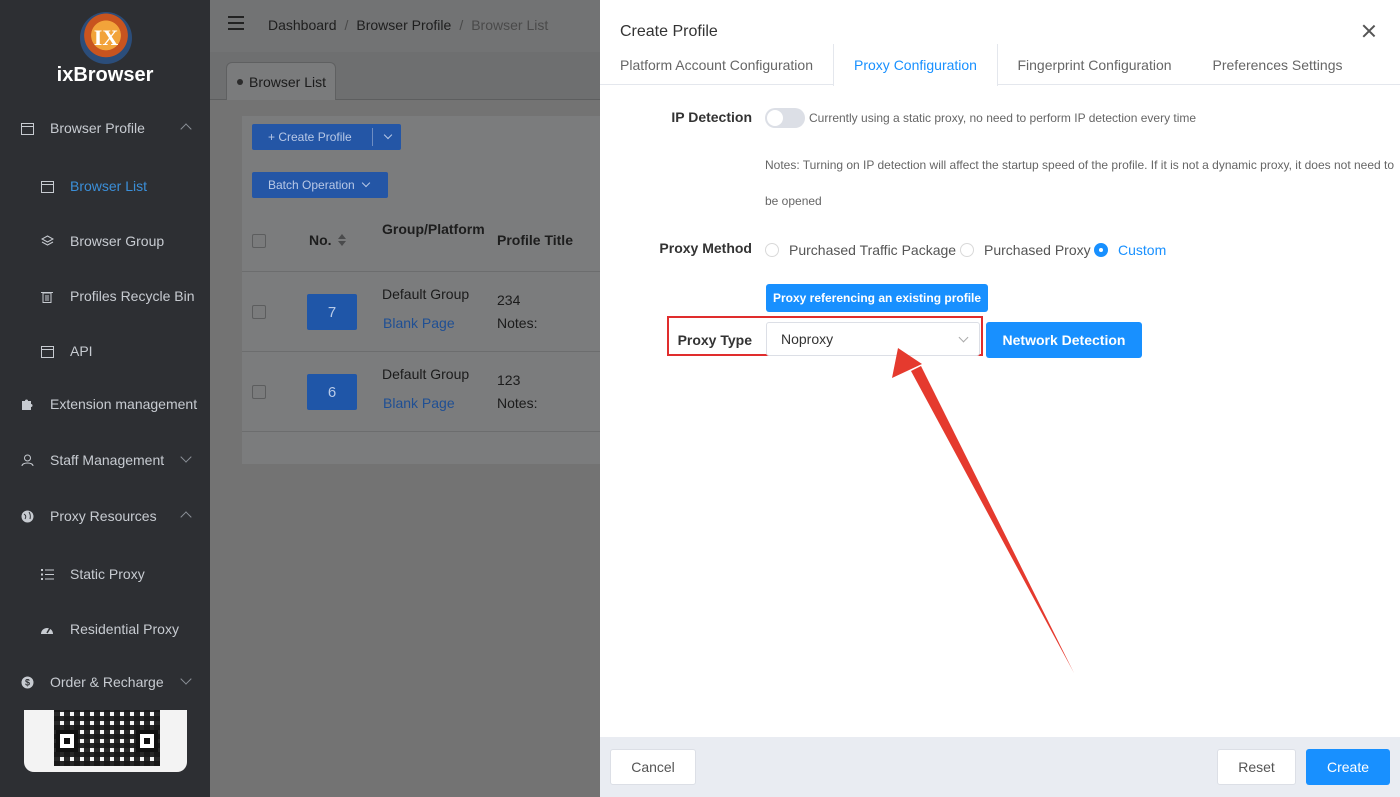 This screenshot has width=1400, height=797. What do you see at coordinates (288, 81) in the screenshot?
I see `tab-label: Browser List` at bounding box center [288, 81].